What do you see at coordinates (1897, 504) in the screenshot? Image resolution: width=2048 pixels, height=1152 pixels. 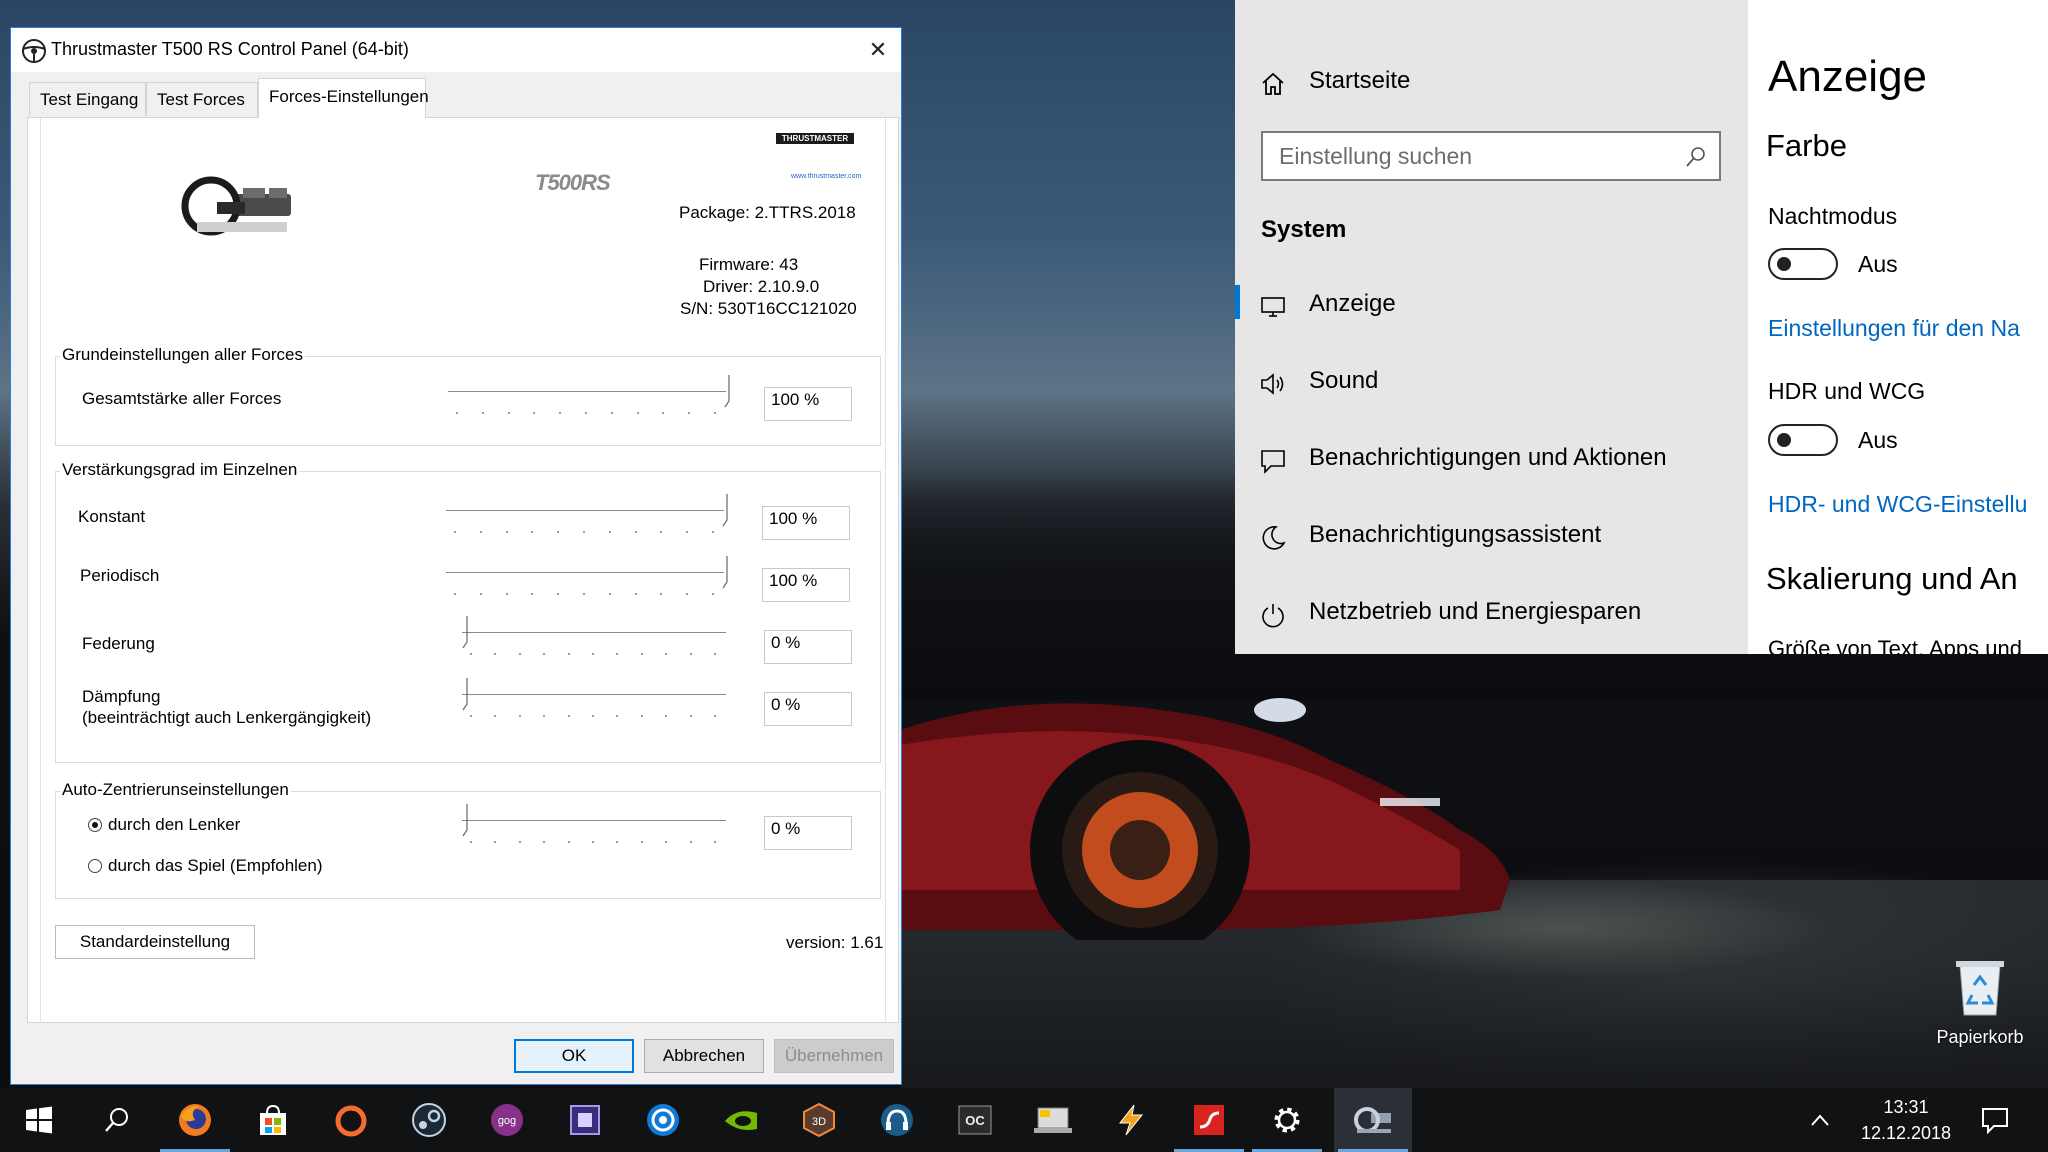 I see `hdr-settings-link: HDR- und WCG-Einstellu` at bounding box center [1897, 504].